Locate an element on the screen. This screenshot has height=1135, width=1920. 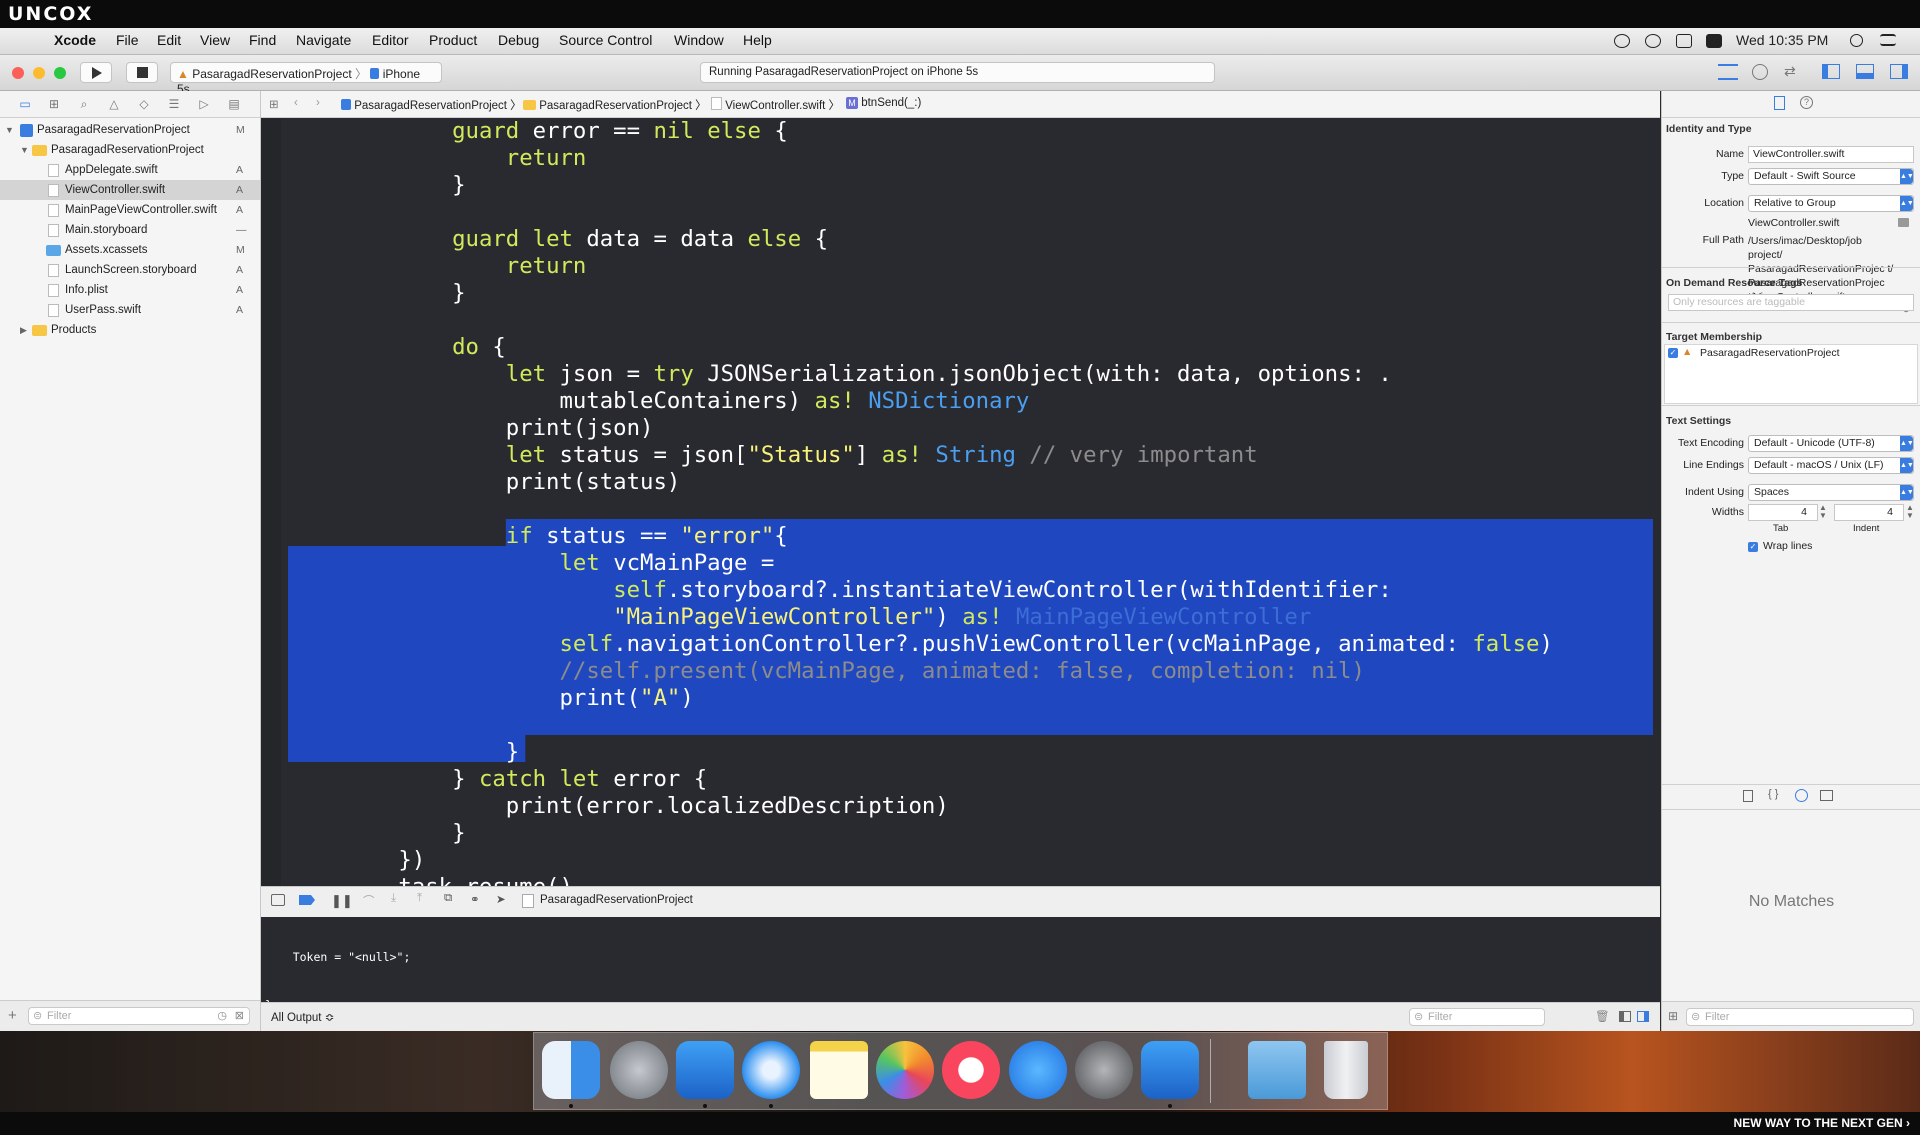
wrap-lines-checkbox: ✓ is located at coordinates (1753, 547).